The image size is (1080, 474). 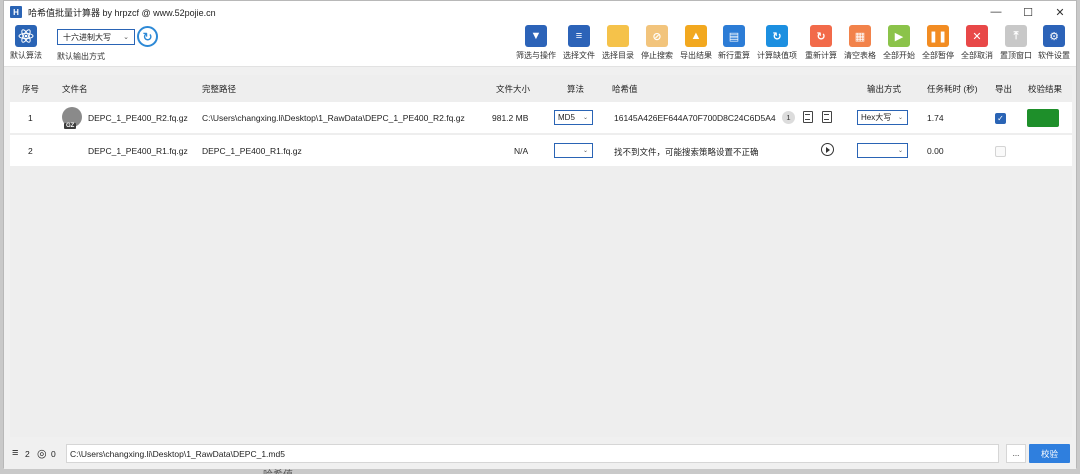 What do you see at coordinates (81, 56) in the screenshot?
I see `default-output-label: 默认输出方式` at bounding box center [81, 56].